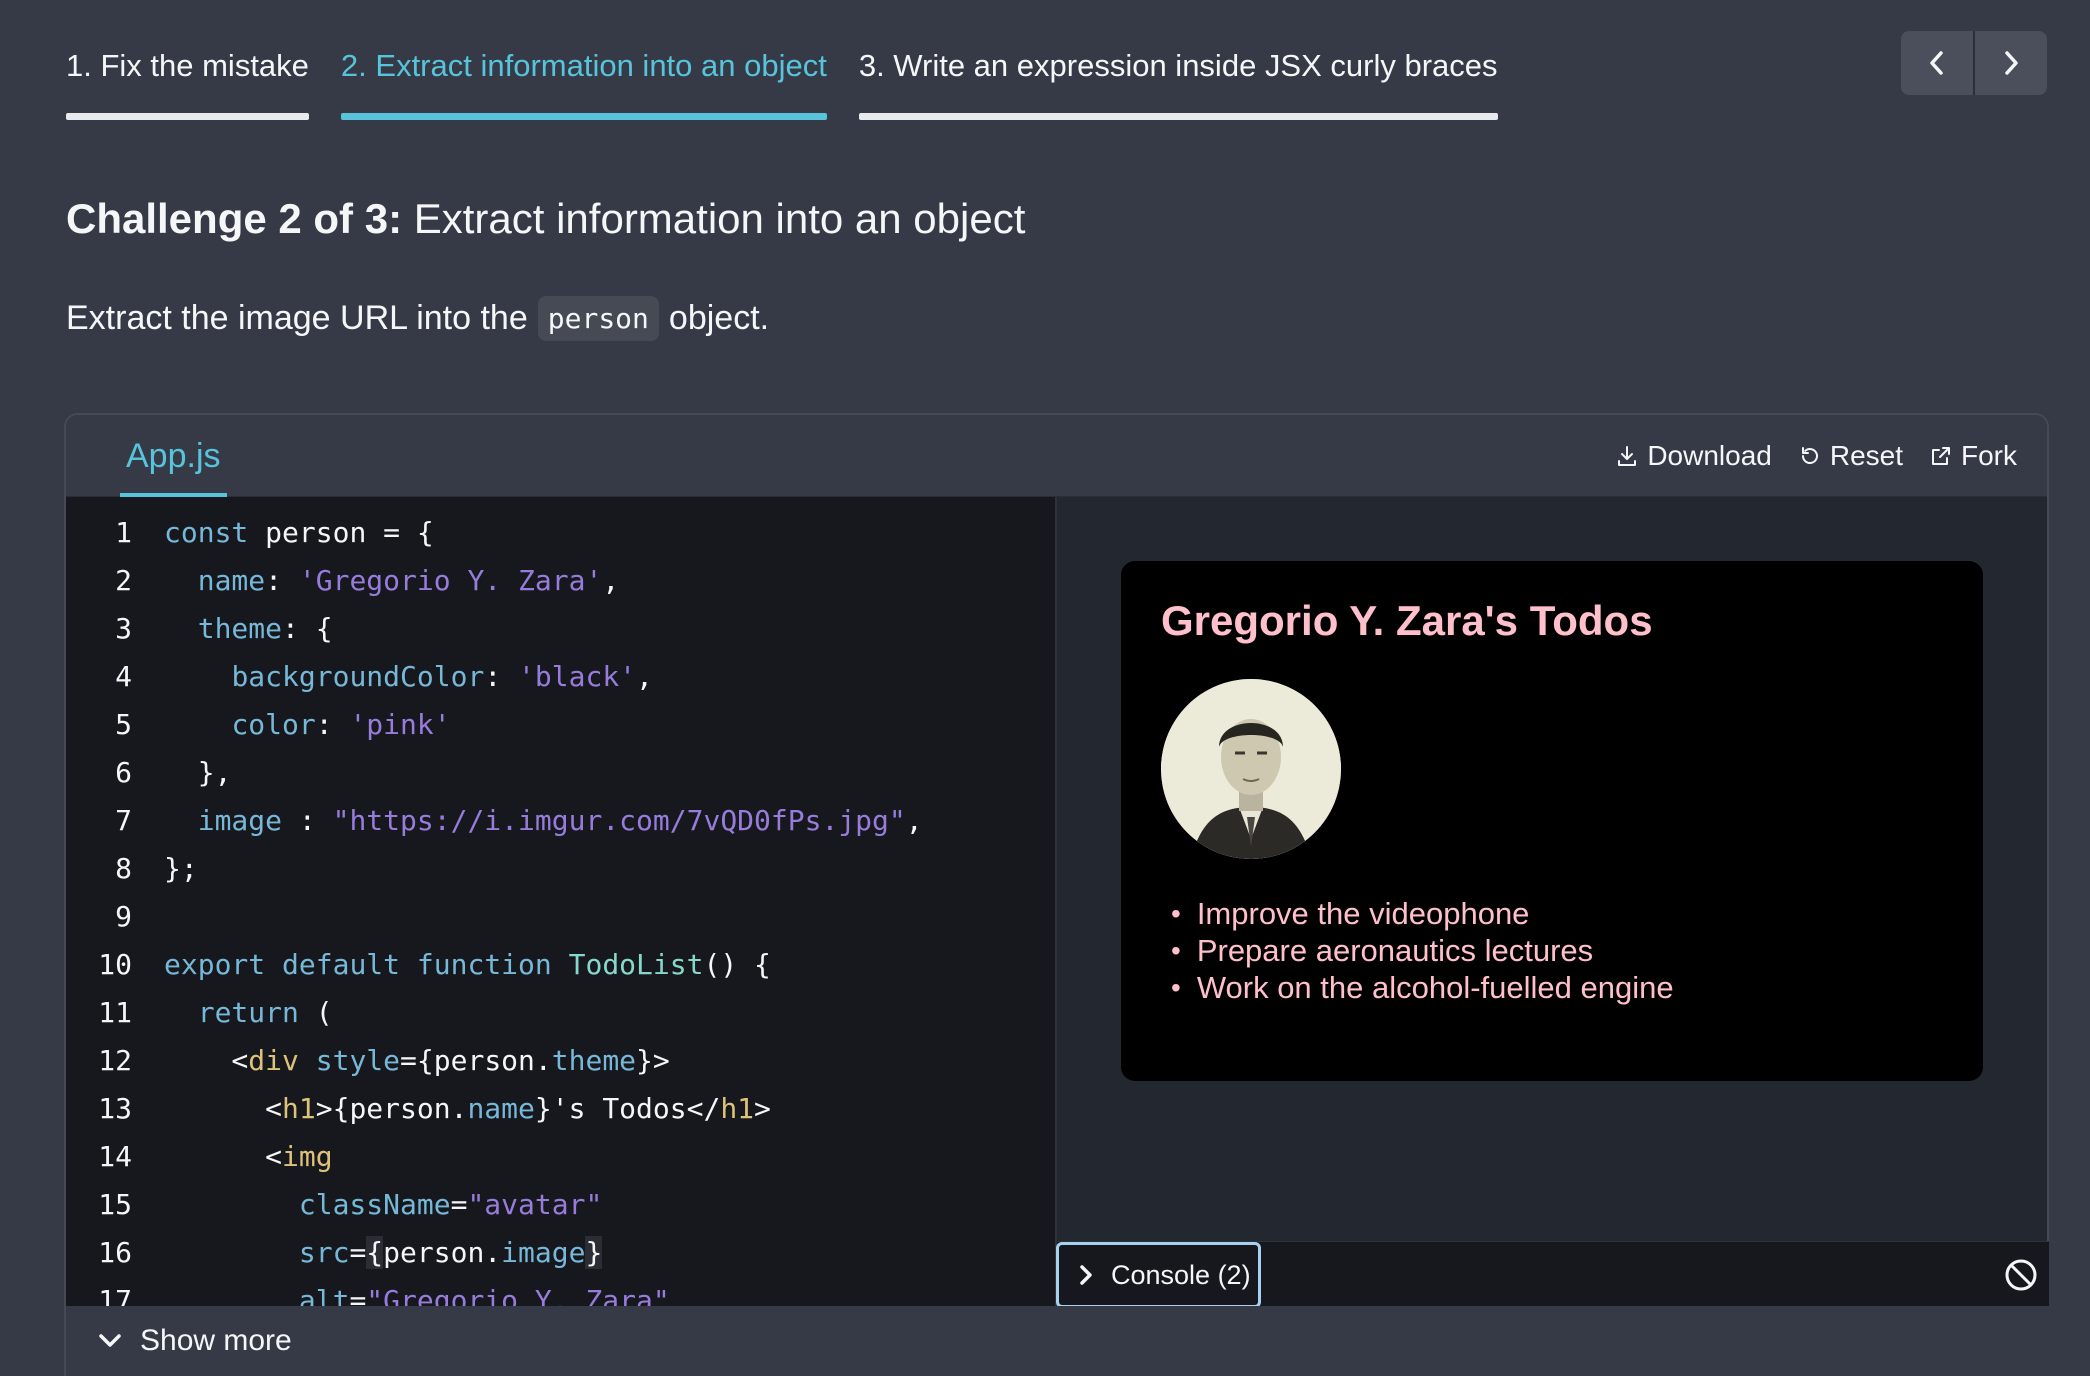  What do you see at coordinates (123, 916) in the screenshot?
I see `code-line: 9` at bounding box center [123, 916].